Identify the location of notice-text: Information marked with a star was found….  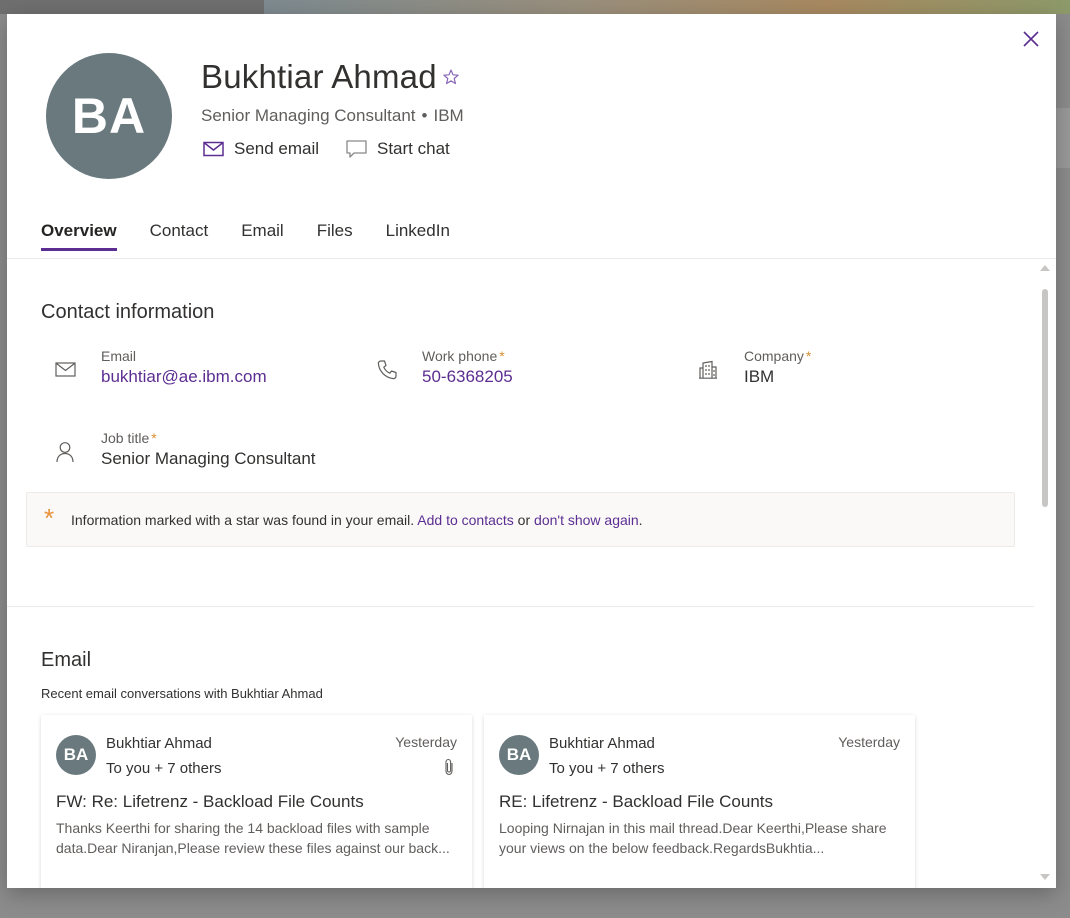
(357, 520).